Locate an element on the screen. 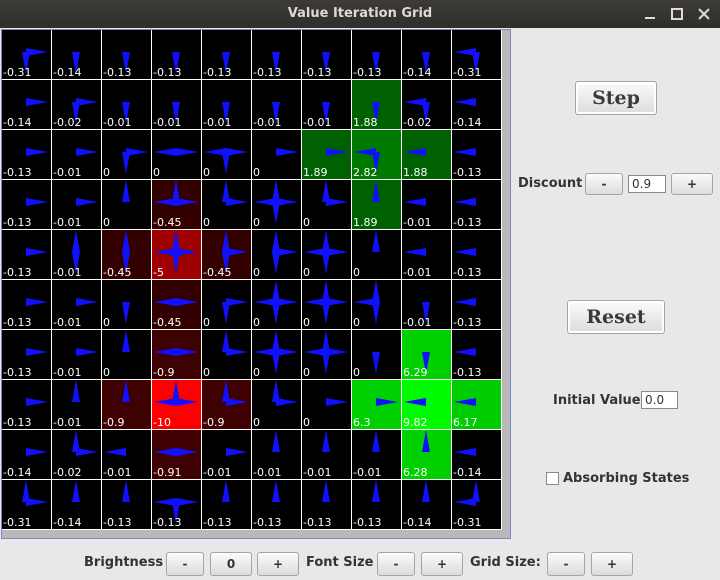 This screenshot has width=720, height=580. grid-cell: 6.29 is located at coordinates (427, 355).